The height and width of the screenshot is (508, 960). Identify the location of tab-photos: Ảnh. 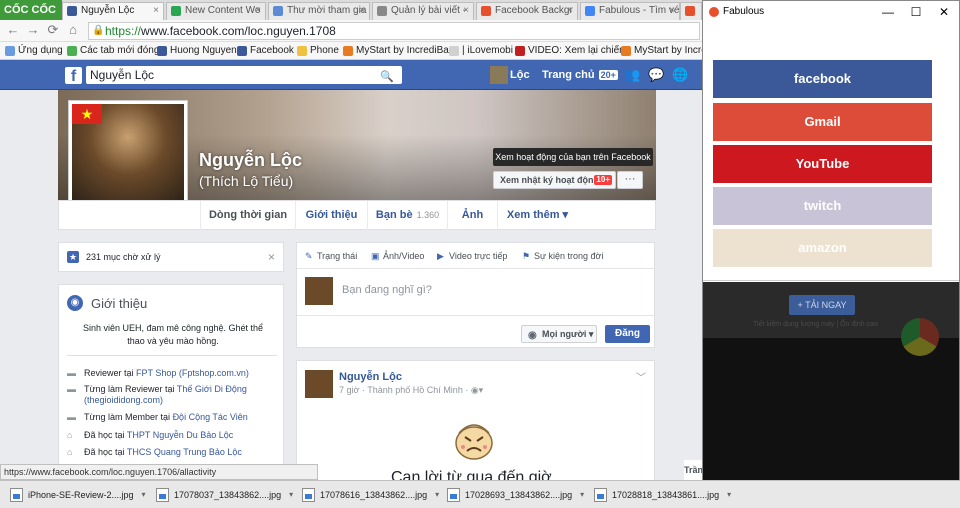
(472, 215).